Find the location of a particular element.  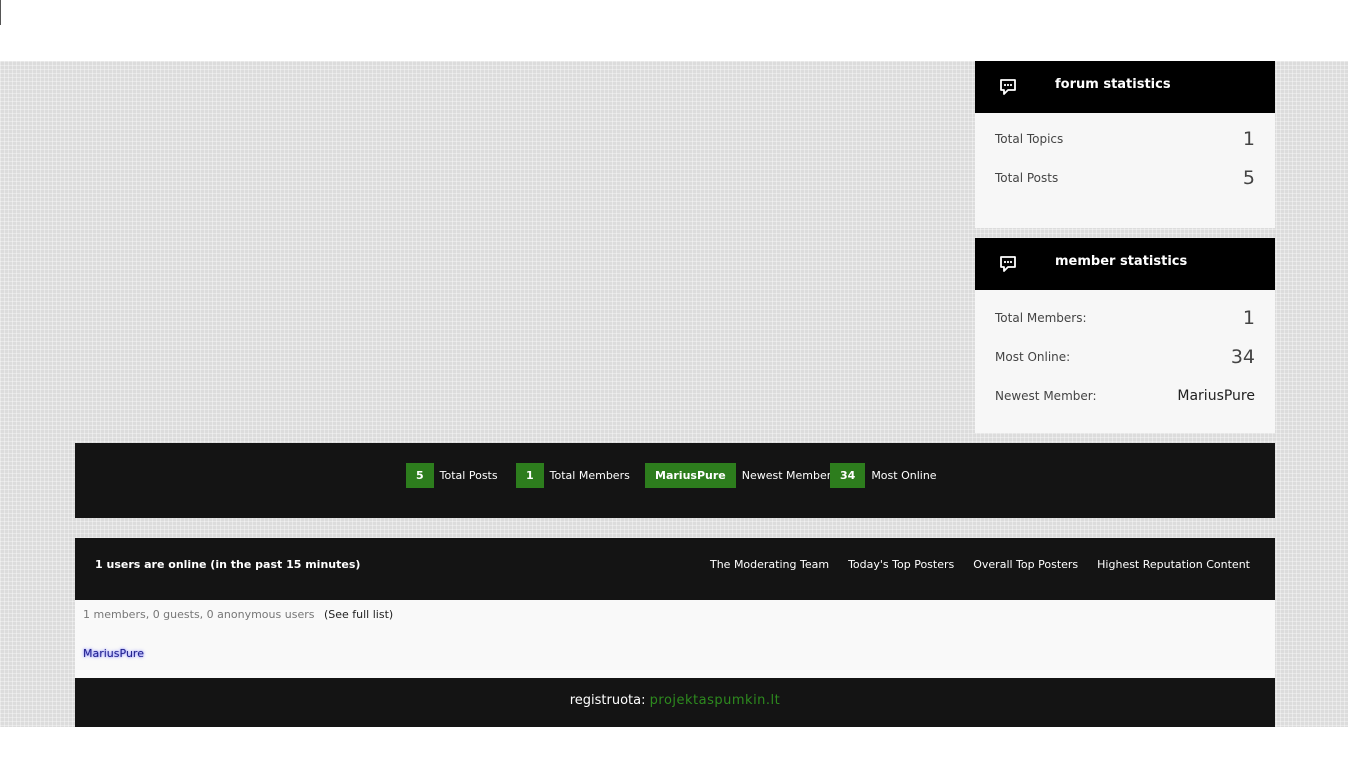

stat-badge-label: Total Posts is located at coordinates (468, 475).